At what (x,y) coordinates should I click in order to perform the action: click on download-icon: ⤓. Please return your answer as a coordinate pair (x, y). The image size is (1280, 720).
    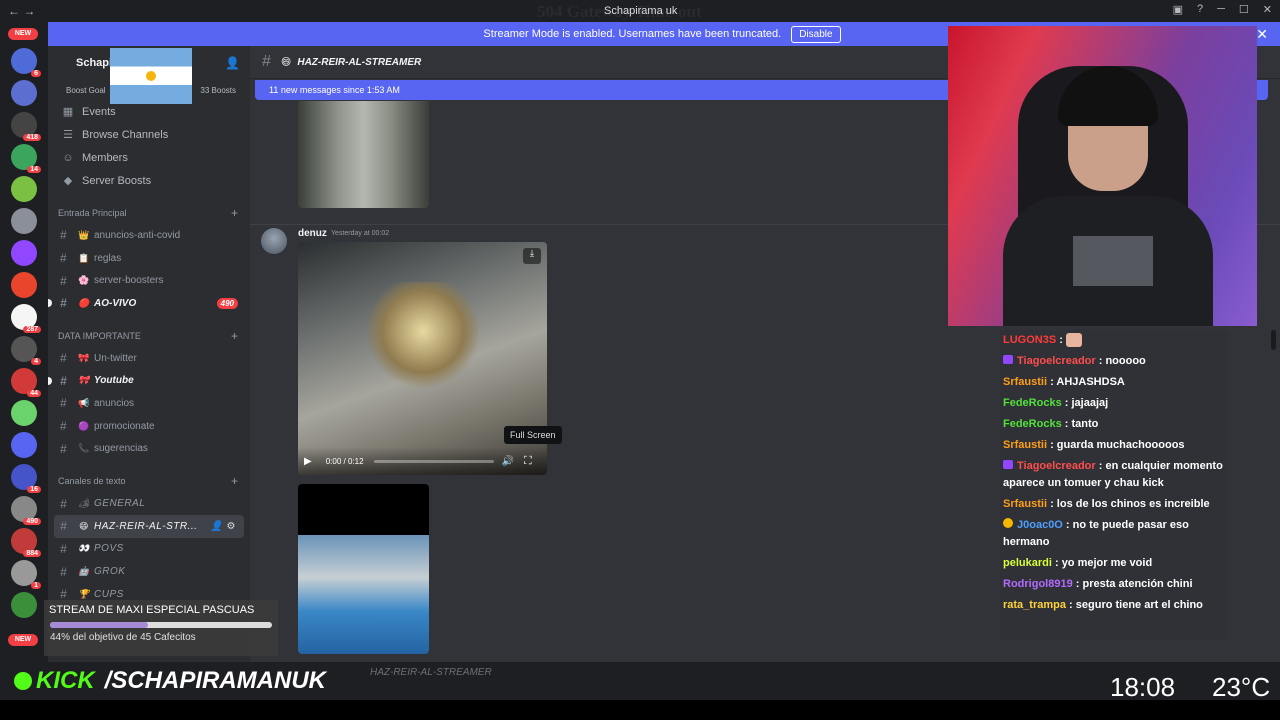
    Looking at the image, I should click on (532, 256).